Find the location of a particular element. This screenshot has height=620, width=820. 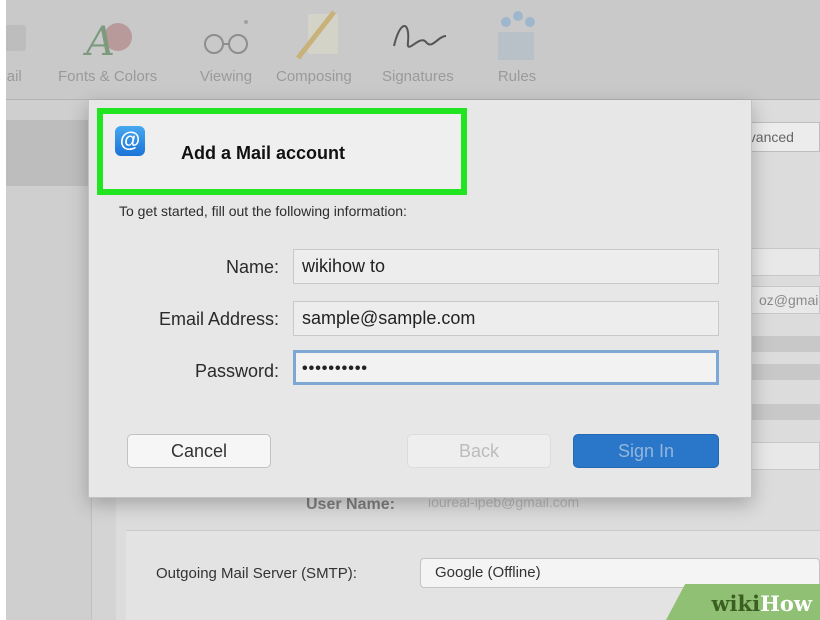

rules-icon is located at coordinates (517, 37).